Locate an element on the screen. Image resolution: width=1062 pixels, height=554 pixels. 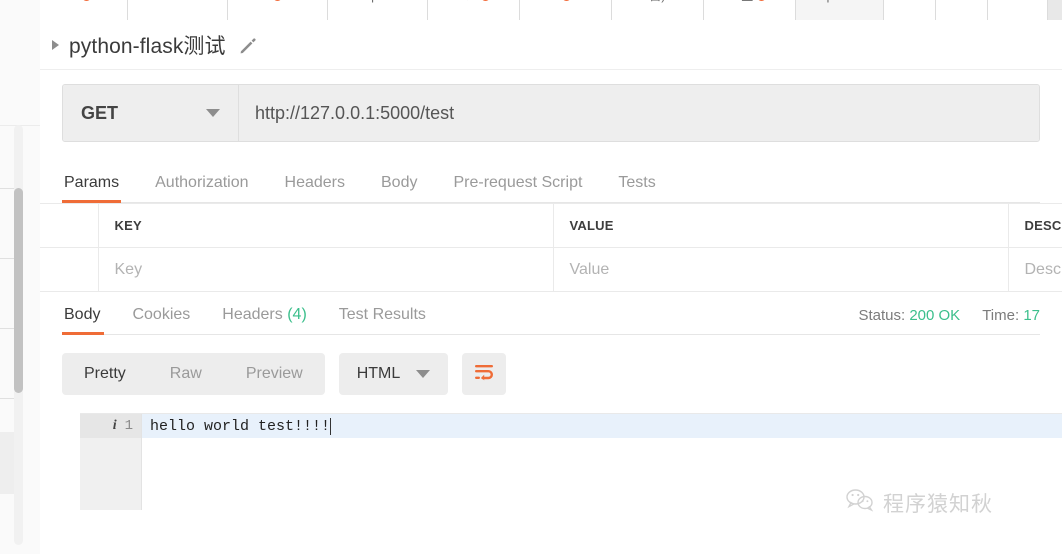
word-wrap-button is located at coordinates (484, 374).